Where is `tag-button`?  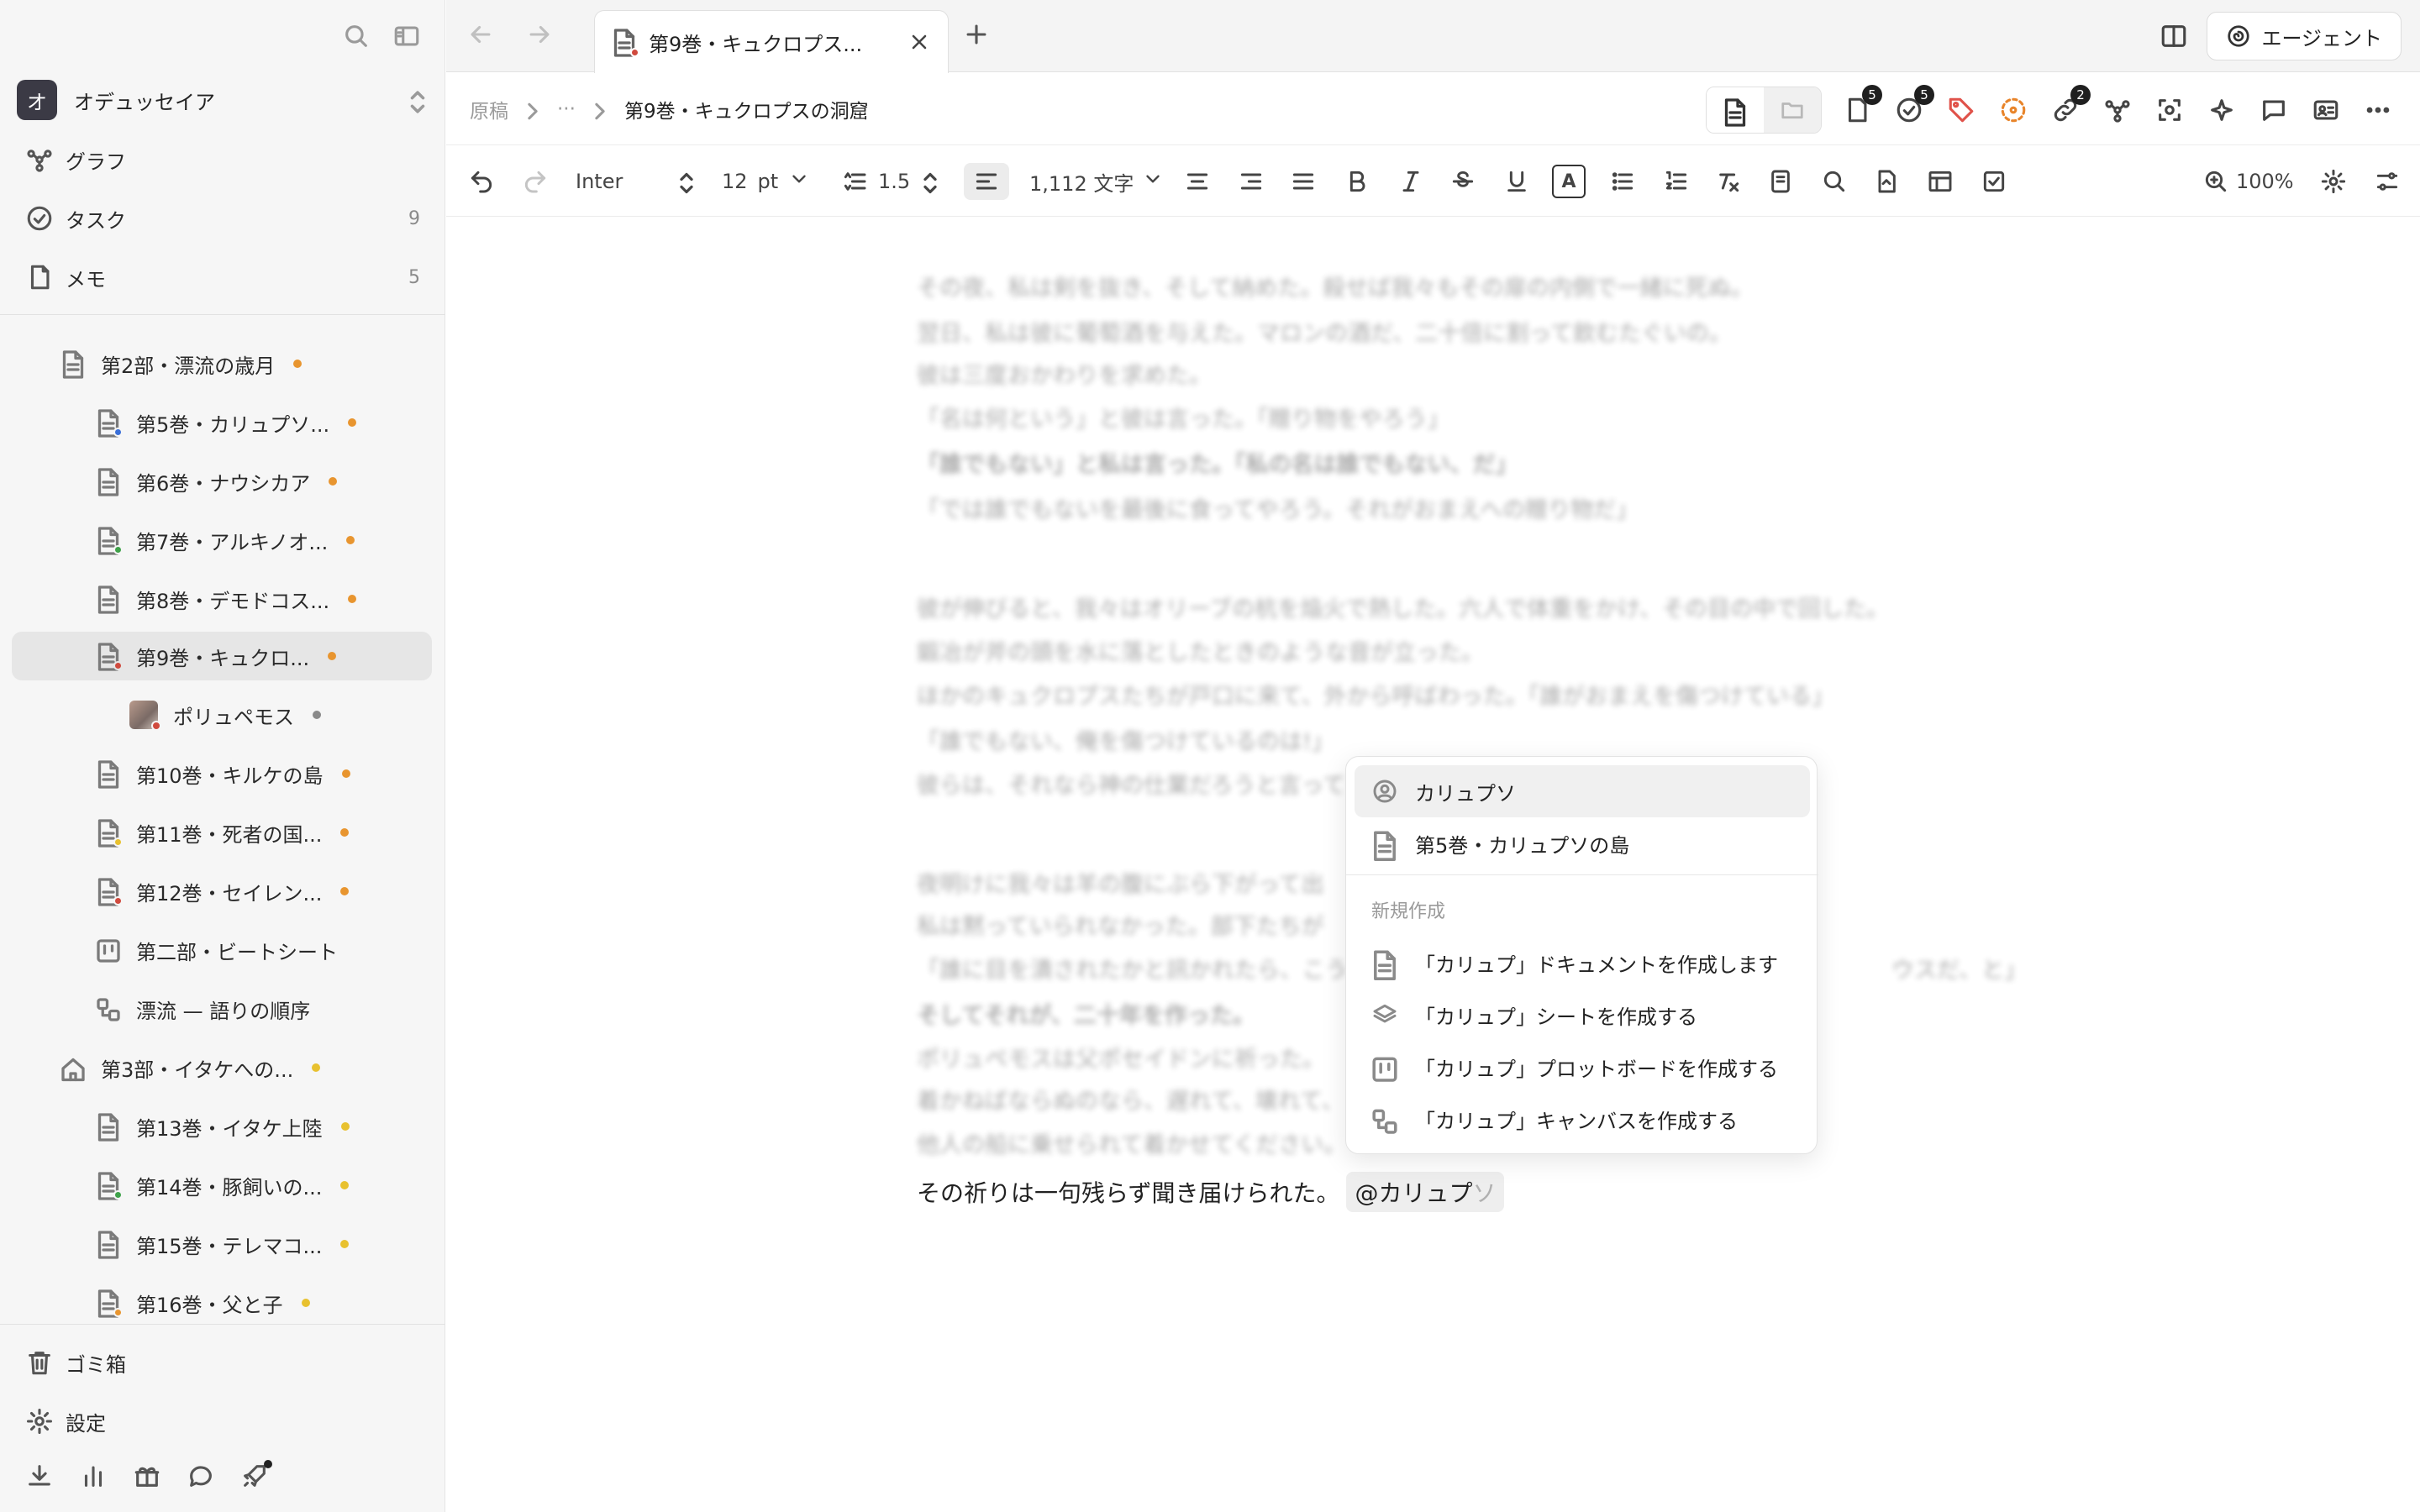 tag-button is located at coordinates (1961, 110).